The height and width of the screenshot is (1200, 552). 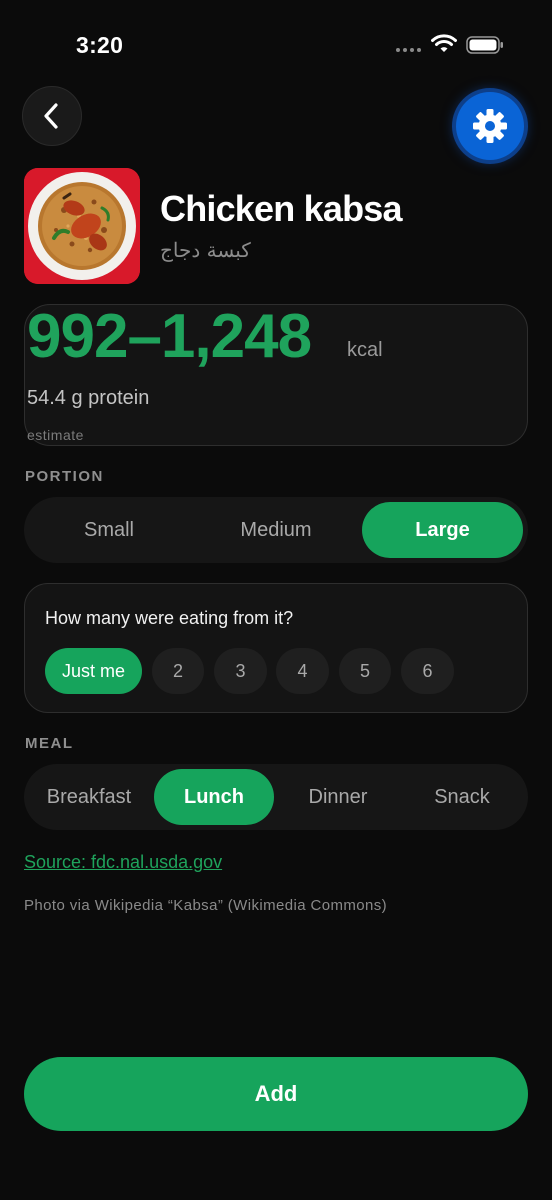 What do you see at coordinates (276, 374) in the screenshot?
I see `calorie-card: 992–1,248 kcal 54.4 g protein estimate` at bounding box center [276, 374].